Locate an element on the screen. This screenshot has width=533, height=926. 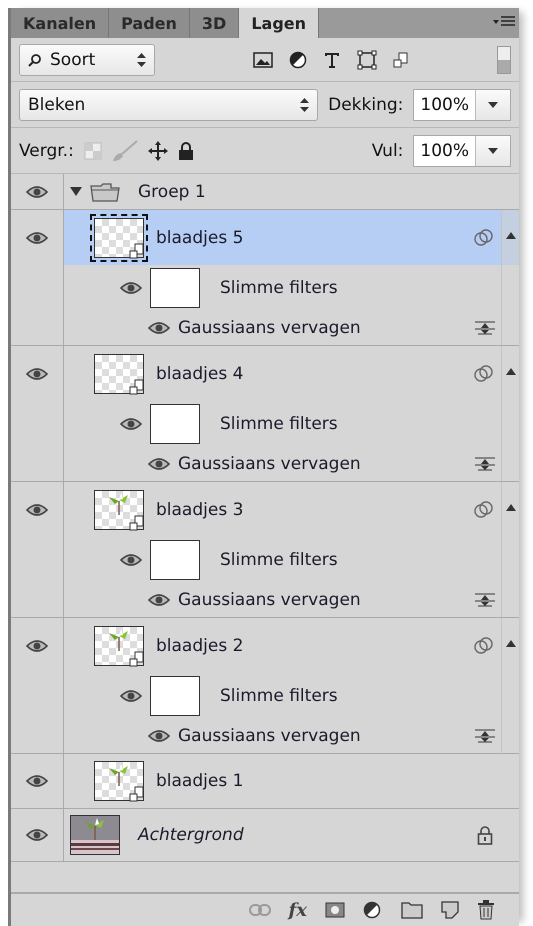
panel-tab: Paden is located at coordinates (149, 23).